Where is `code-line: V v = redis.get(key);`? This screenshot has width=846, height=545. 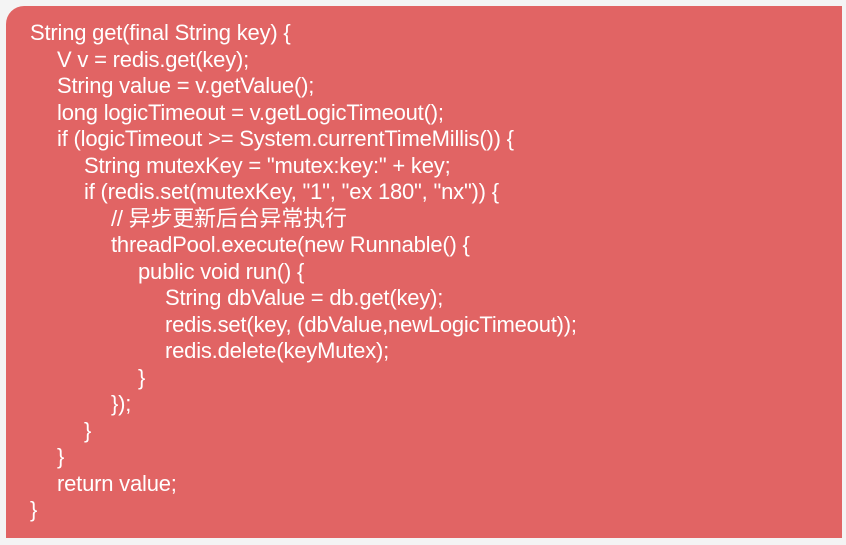 code-line: V v = redis.get(key); is located at coordinates (153, 59).